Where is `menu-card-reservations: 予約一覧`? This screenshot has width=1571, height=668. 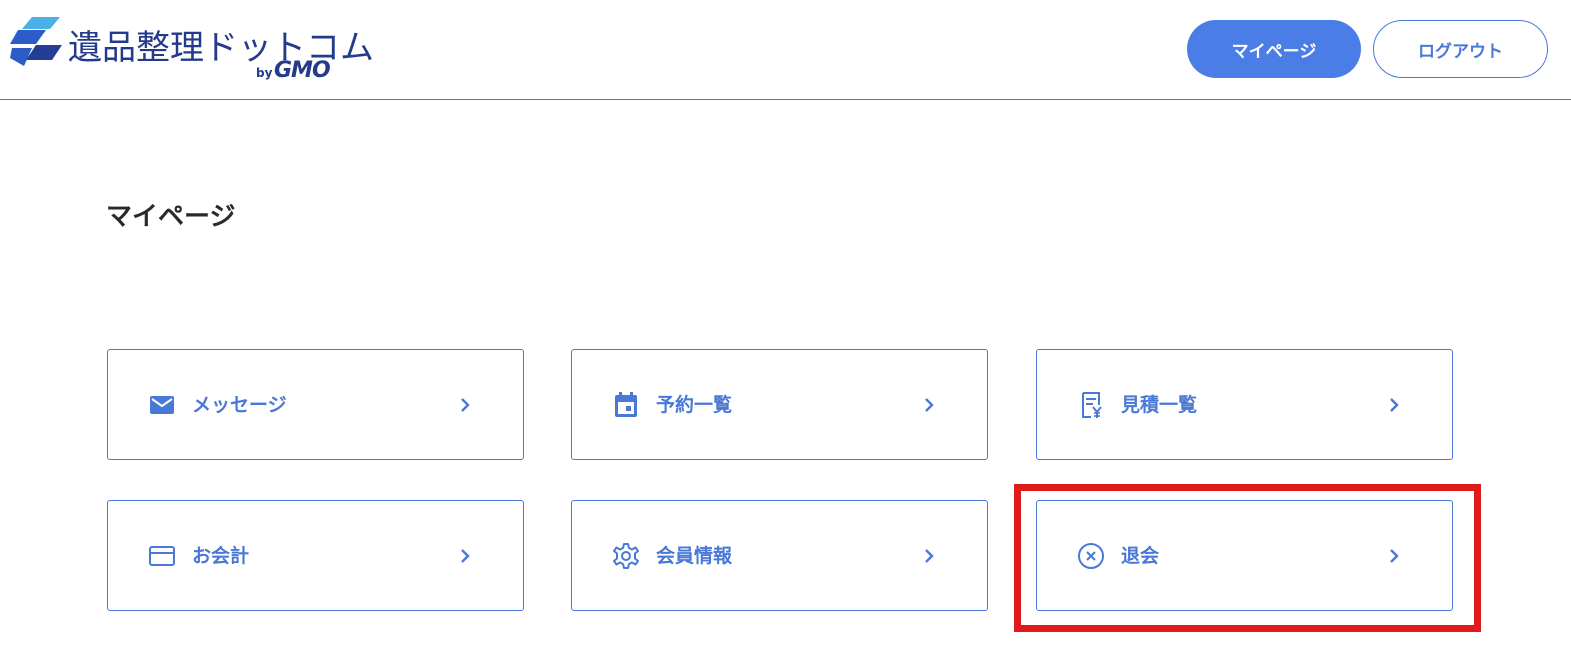 menu-card-reservations: 予約一覧 is located at coordinates (779, 404).